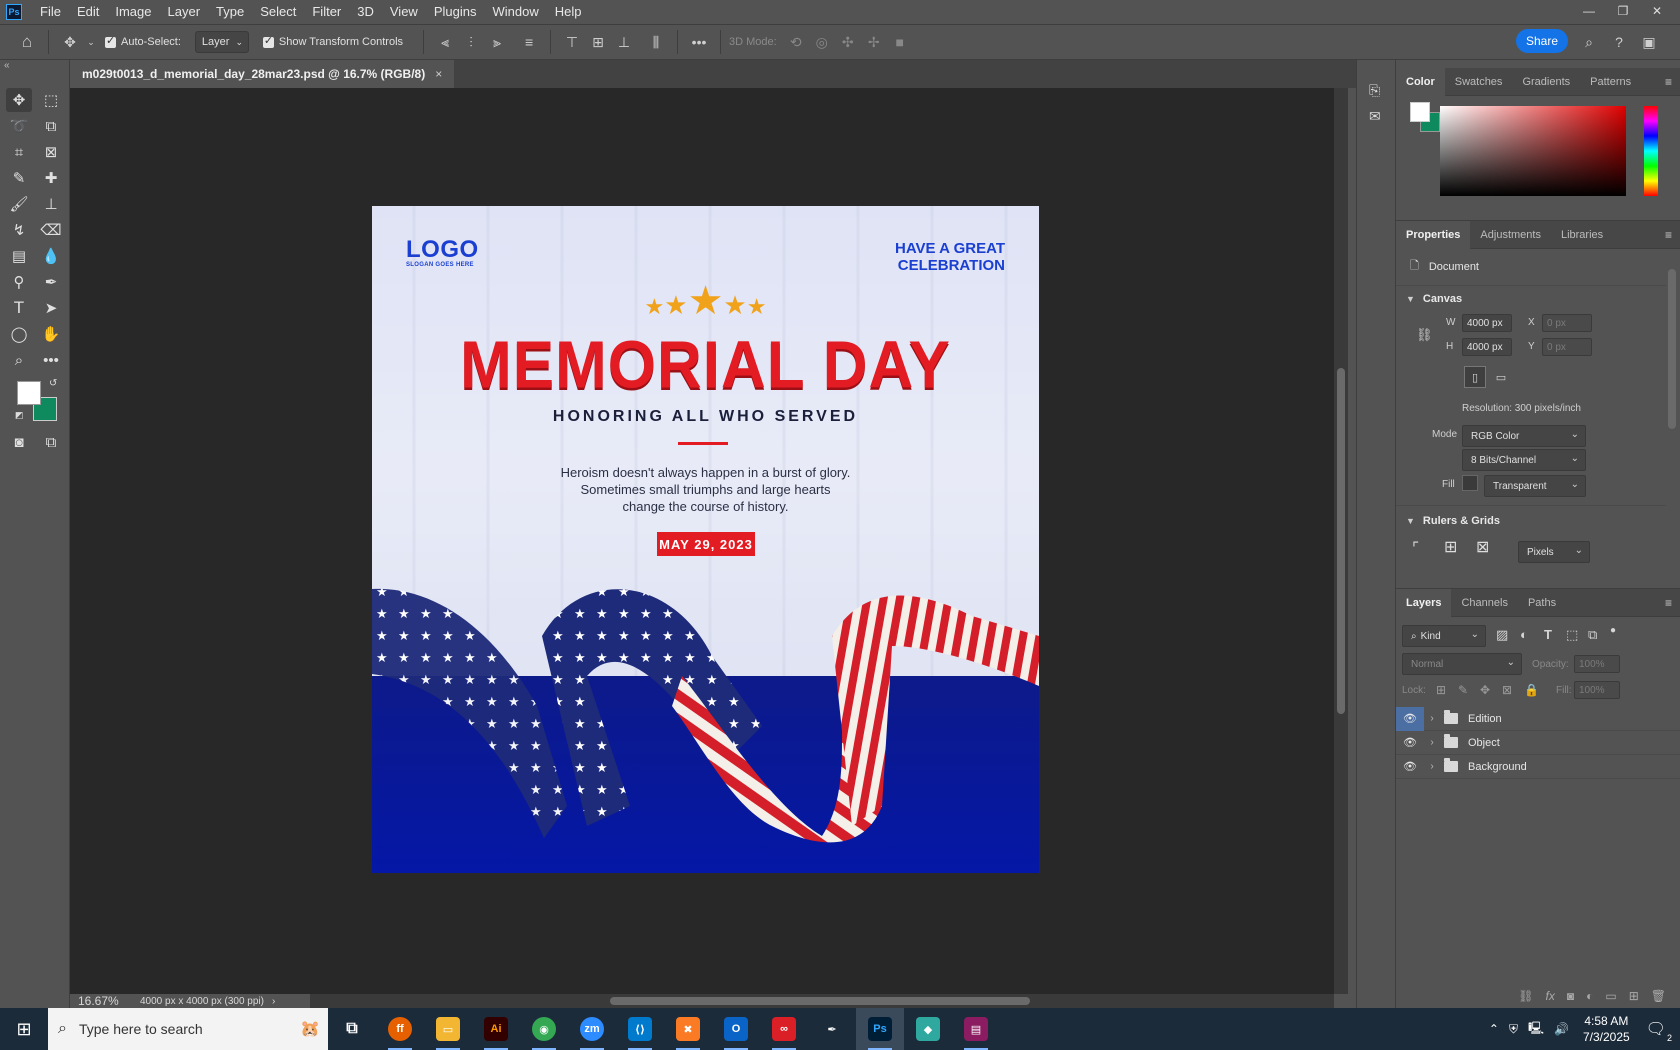 The height and width of the screenshot is (1050, 1680). Describe the element at coordinates (1482, 547) in the screenshot. I see `pixel-grid-icon: ⊠` at that location.